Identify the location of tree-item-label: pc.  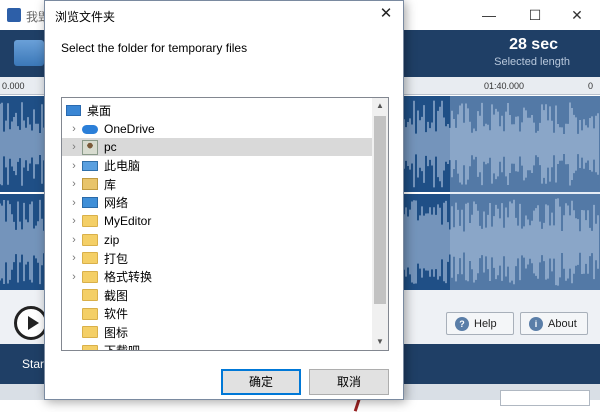
(110, 147).